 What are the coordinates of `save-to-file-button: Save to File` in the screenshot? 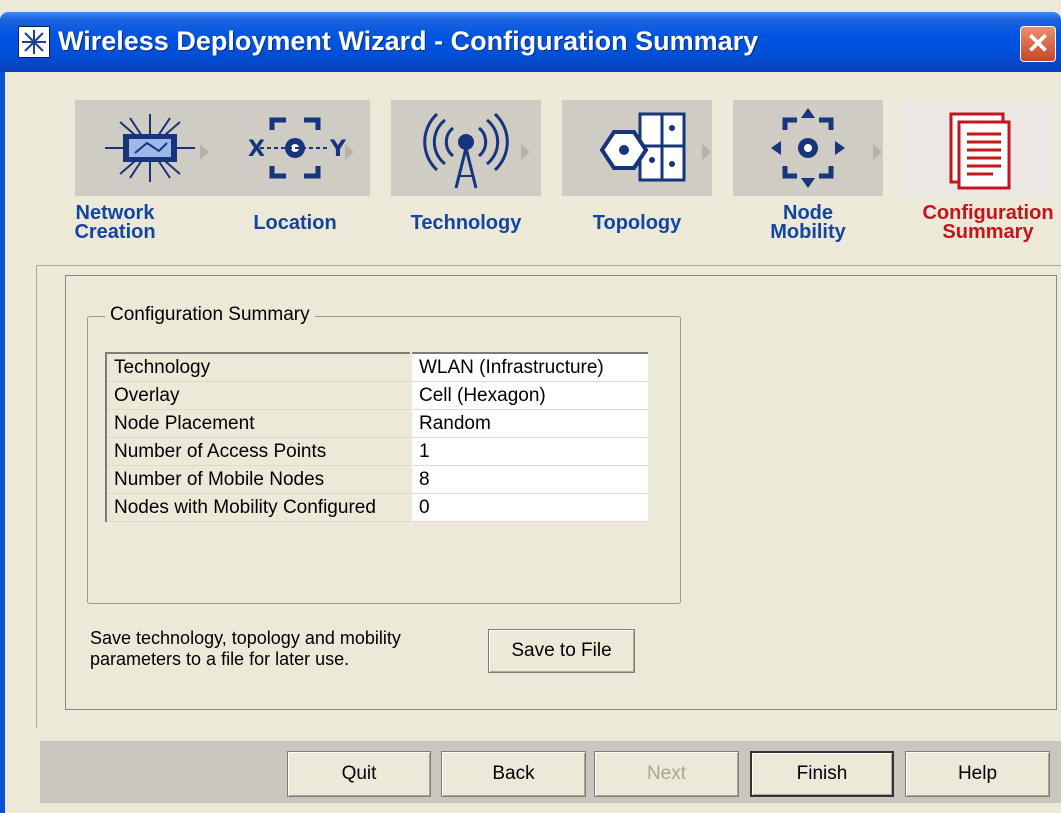 It's located at (561, 651).